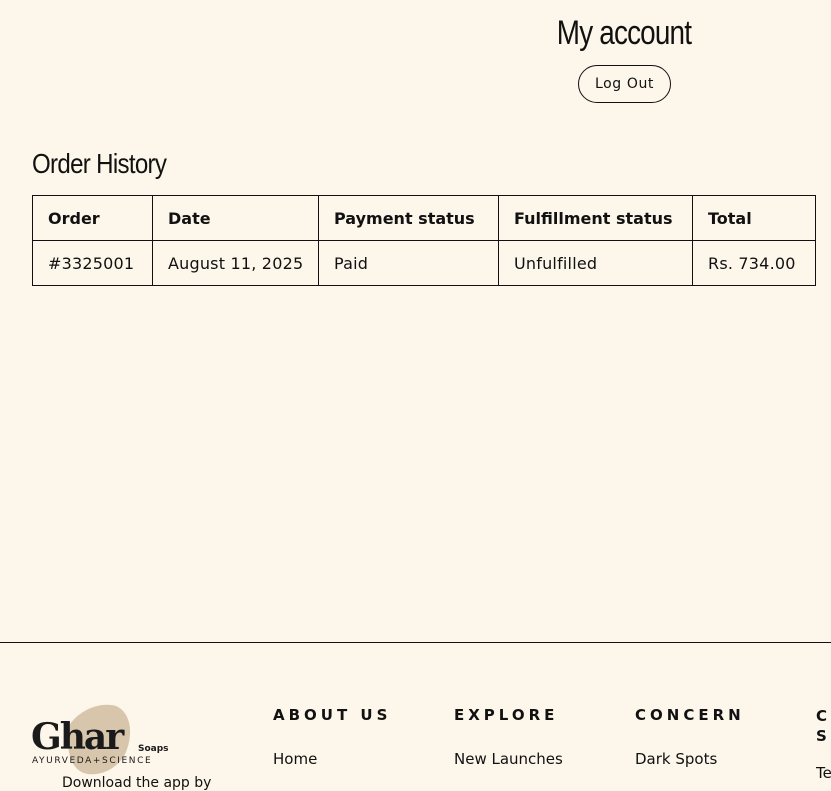  Describe the element at coordinates (823, 773) in the screenshot. I see `footer-link-partial: Te` at that location.